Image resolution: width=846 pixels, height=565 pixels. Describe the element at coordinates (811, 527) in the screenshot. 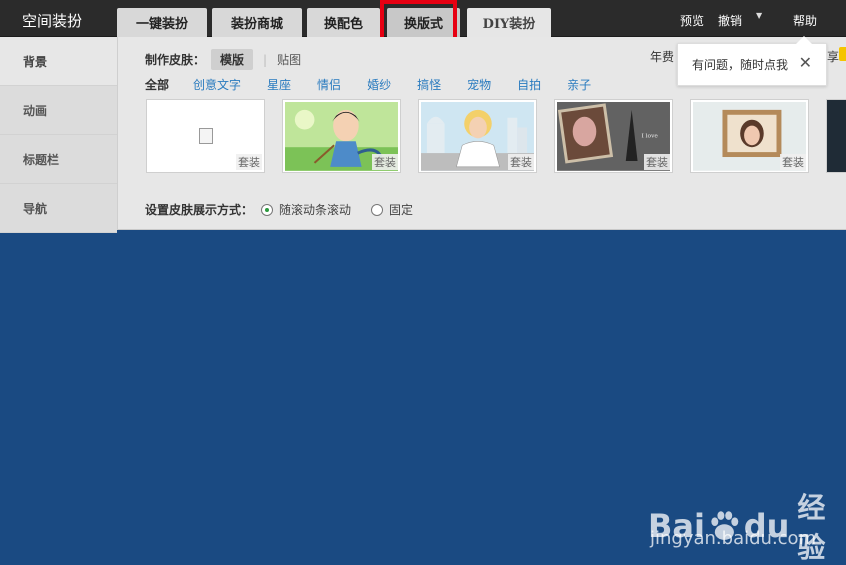

I see `watermark-text: 经验` at that location.